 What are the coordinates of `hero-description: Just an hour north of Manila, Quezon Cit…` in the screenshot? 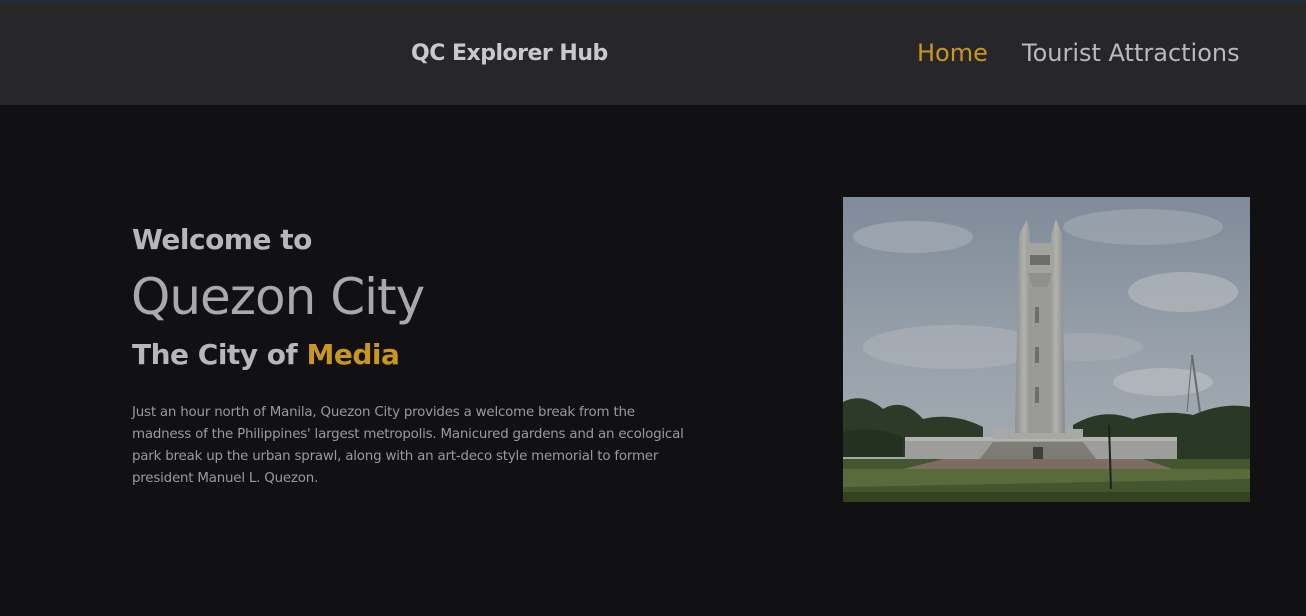 It's located at (408, 445).